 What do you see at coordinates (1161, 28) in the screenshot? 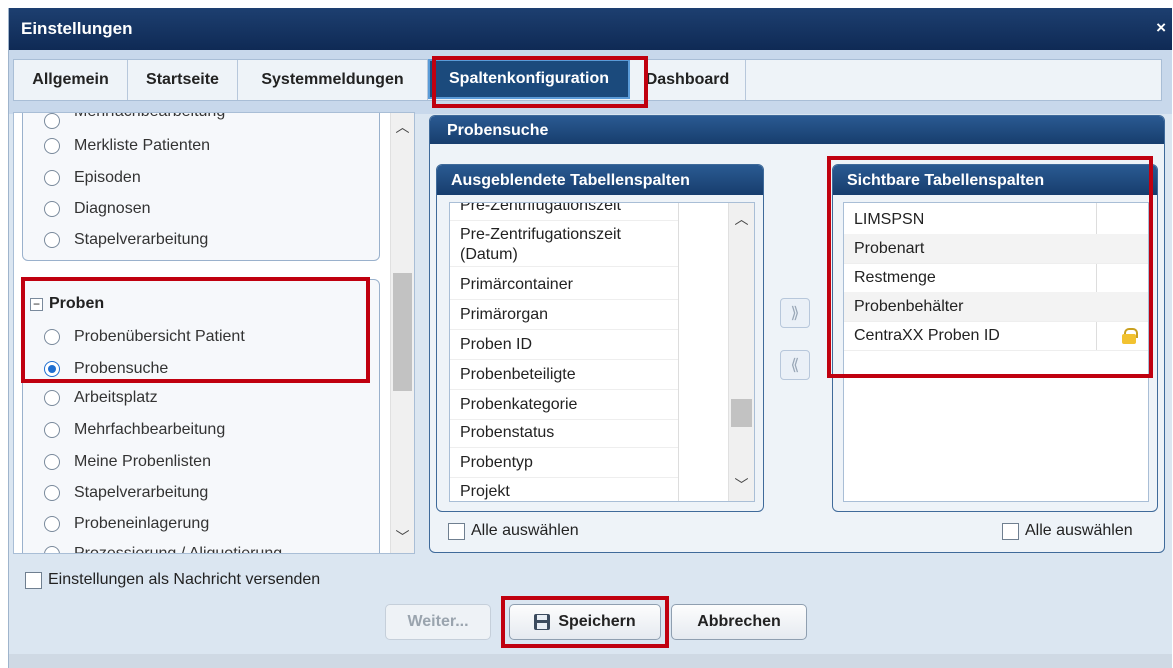
I see `close-icon: ×` at bounding box center [1161, 28].